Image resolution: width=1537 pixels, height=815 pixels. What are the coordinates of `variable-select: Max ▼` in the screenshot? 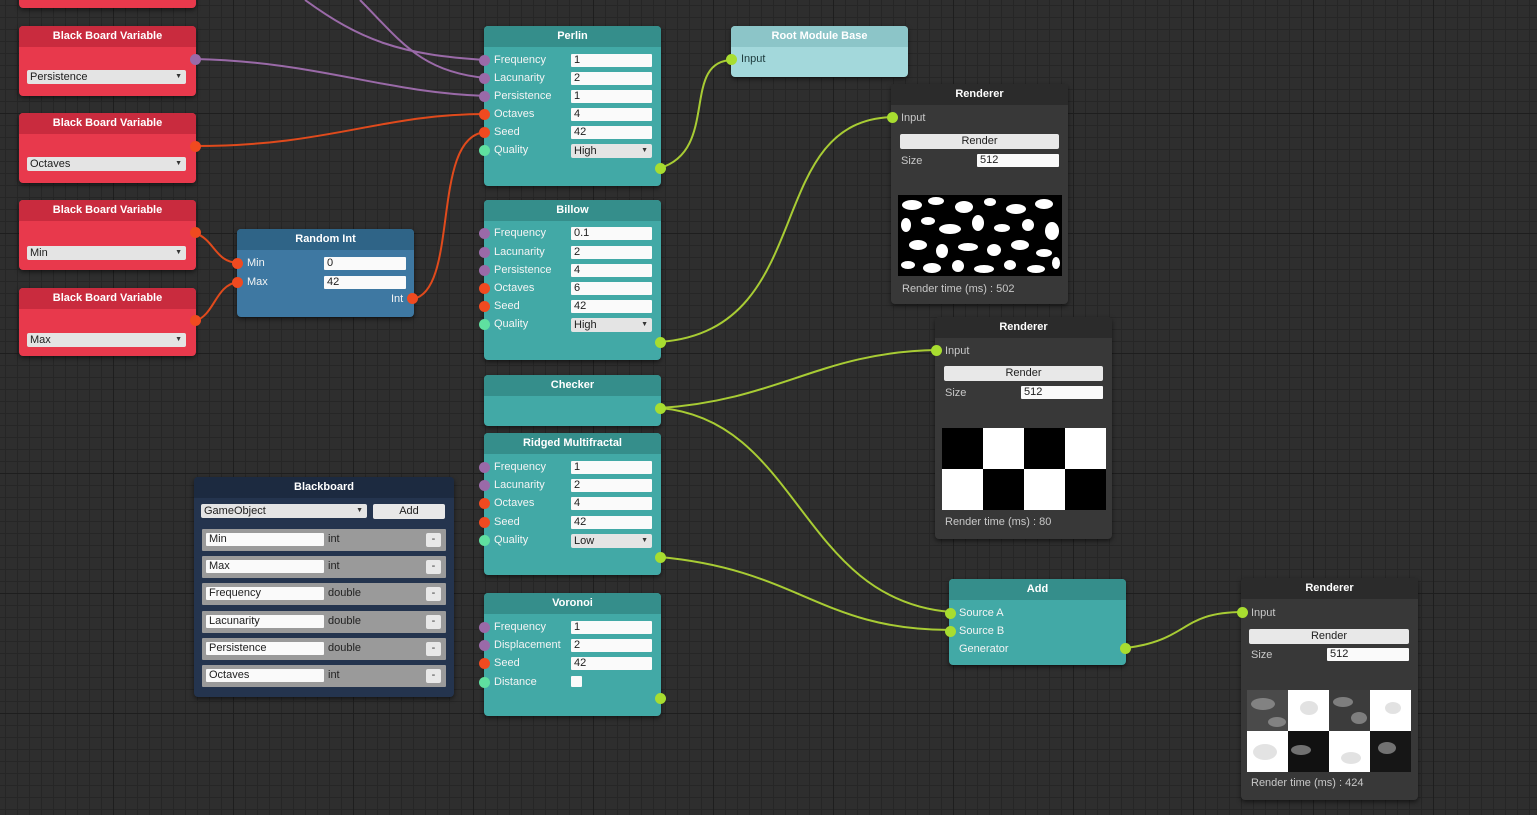 It's located at (106, 340).